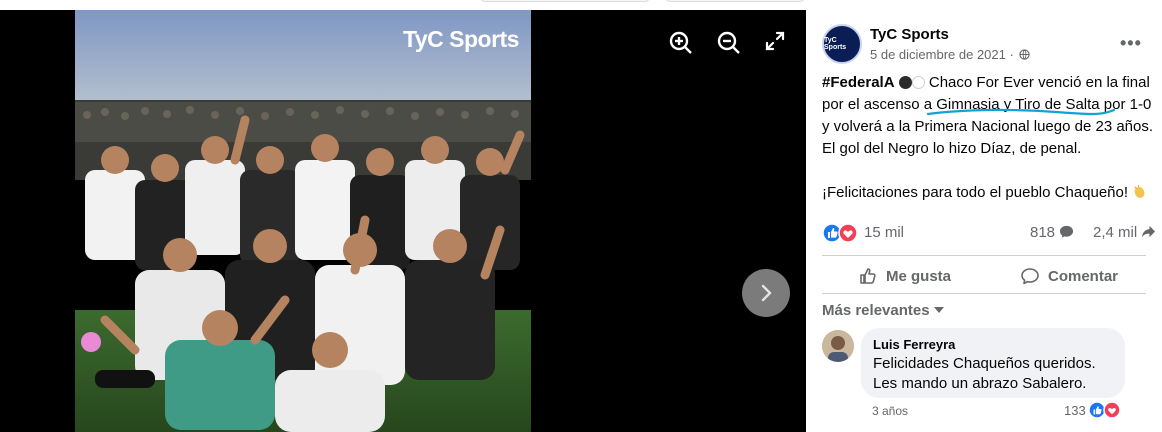 The width and height of the screenshot is (1162, 432). Describe the element at coordinates (1043, 232) in the screenshot. I see `comments-count: 818` at that location.